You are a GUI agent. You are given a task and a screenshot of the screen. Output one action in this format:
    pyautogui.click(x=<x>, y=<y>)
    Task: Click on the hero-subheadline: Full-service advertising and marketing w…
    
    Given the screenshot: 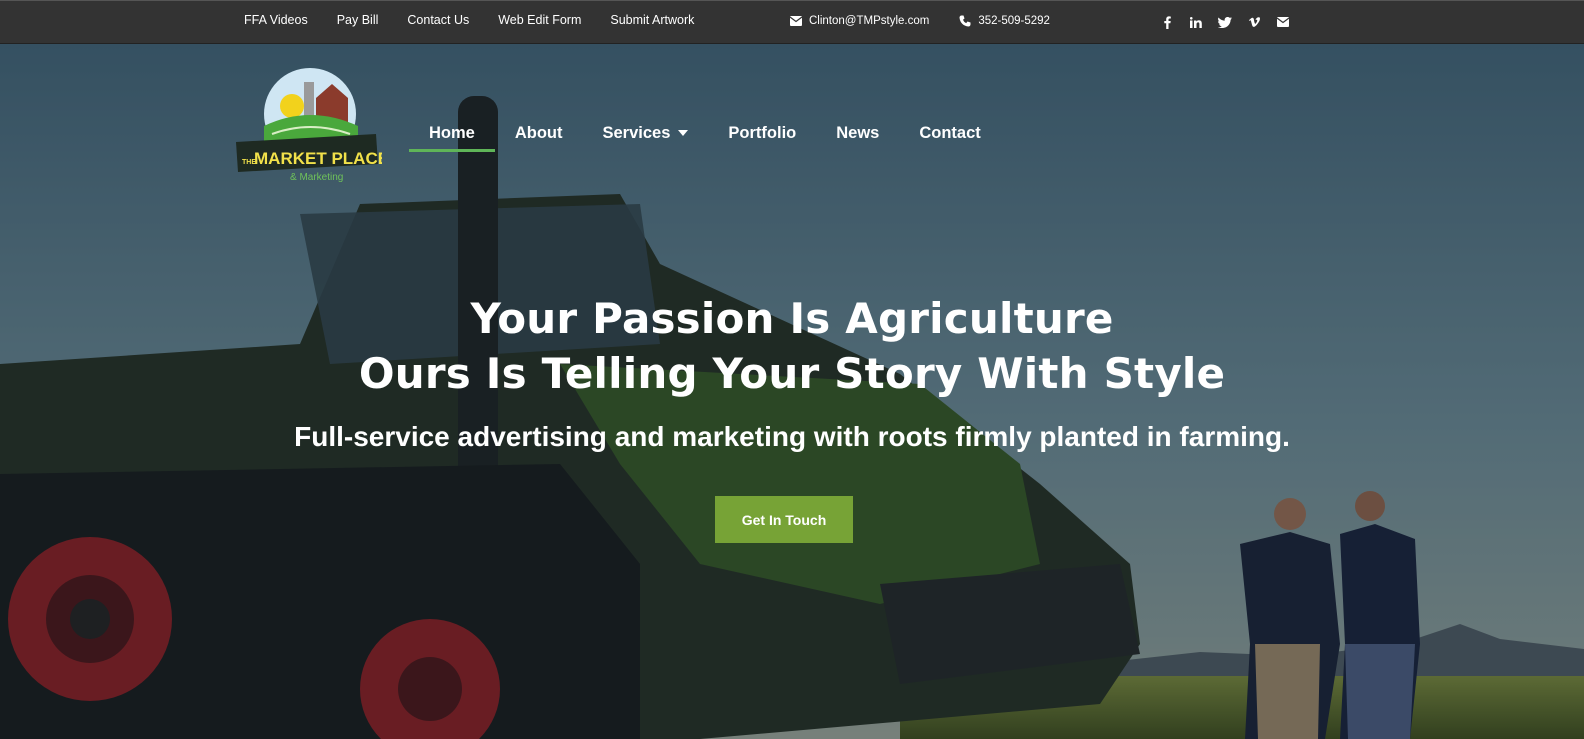 What is the action you would take?
    pyautogui.click(x=792, y=436)
    